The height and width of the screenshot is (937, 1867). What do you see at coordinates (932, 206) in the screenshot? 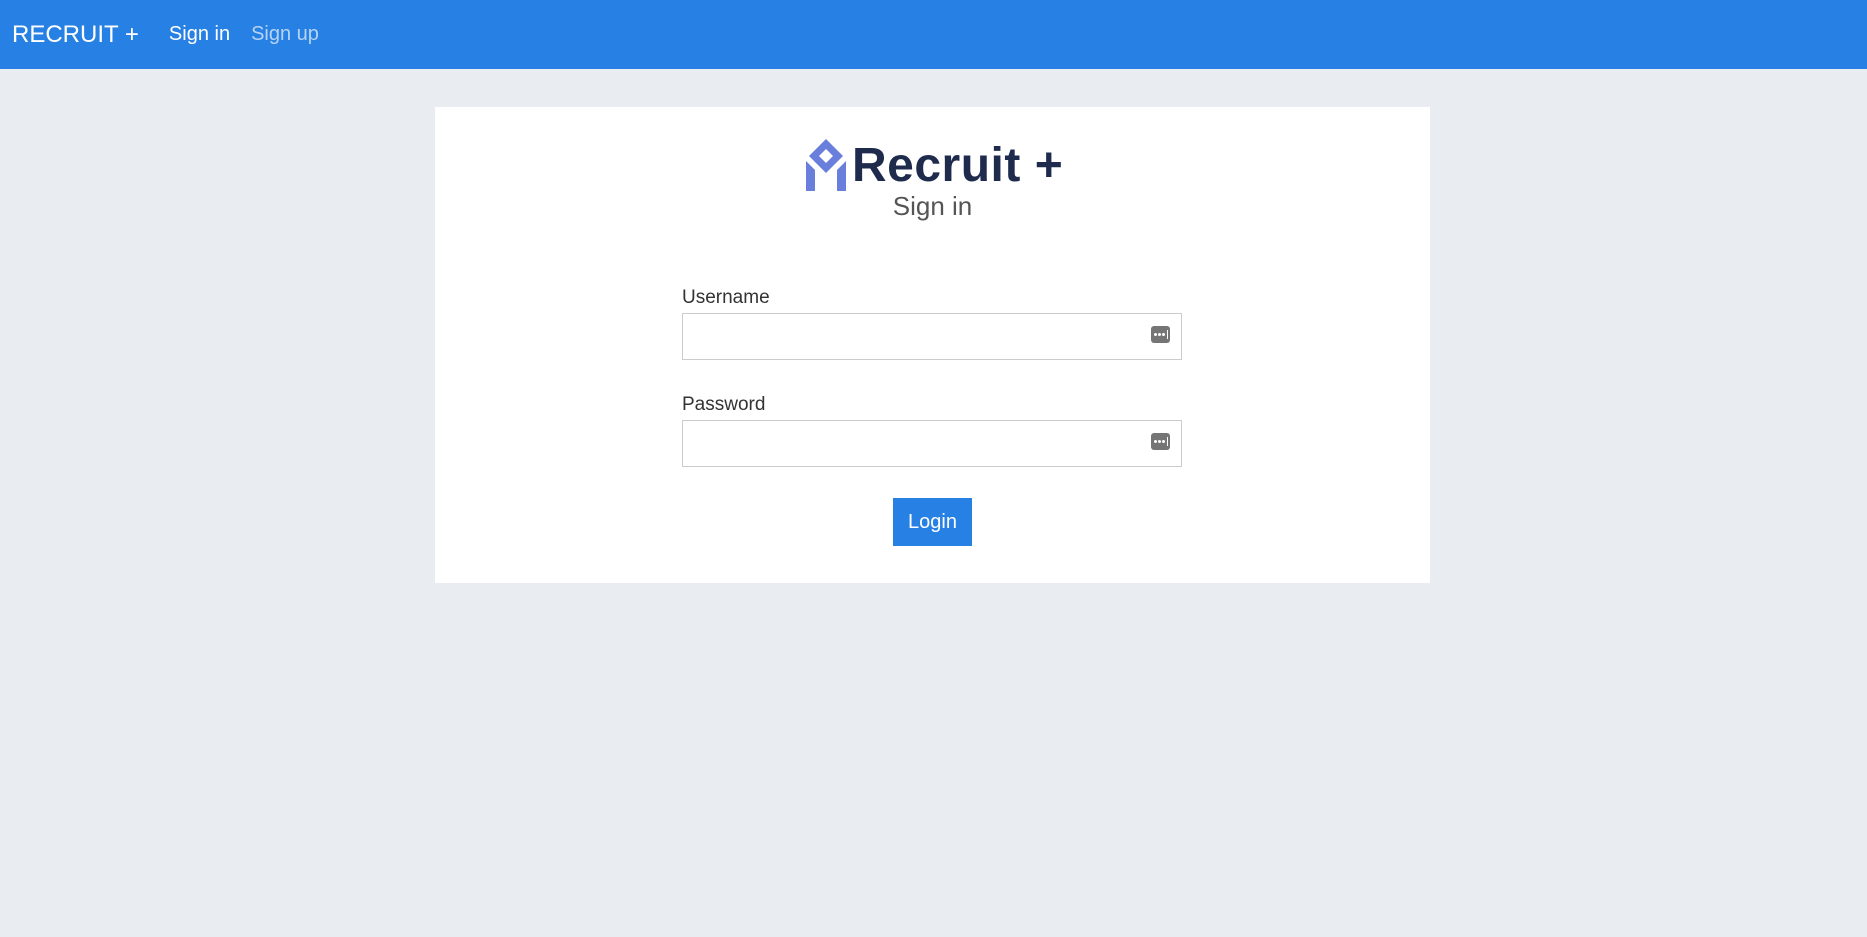
I see `page-title: Sign in` at bounding box center [932, 206].